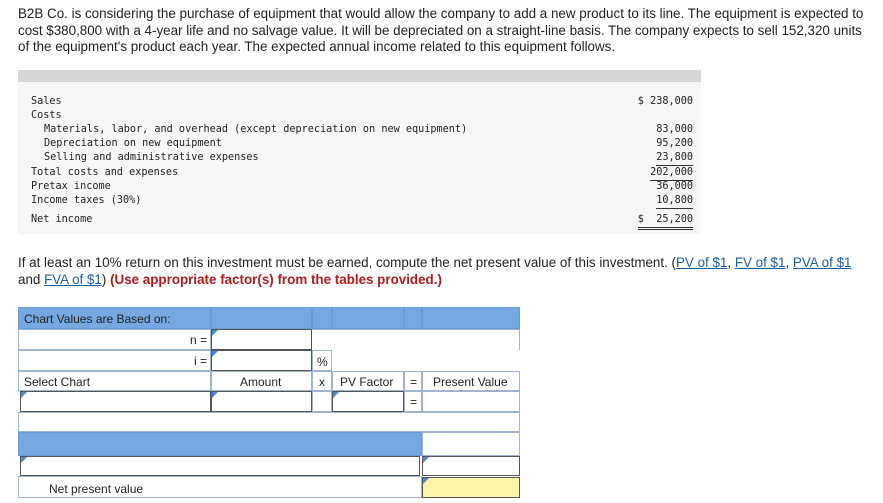  What do you see at coordinates (198, 340) in the screenshot?
I see `n-label: n =` at bounding box center [198, 340].